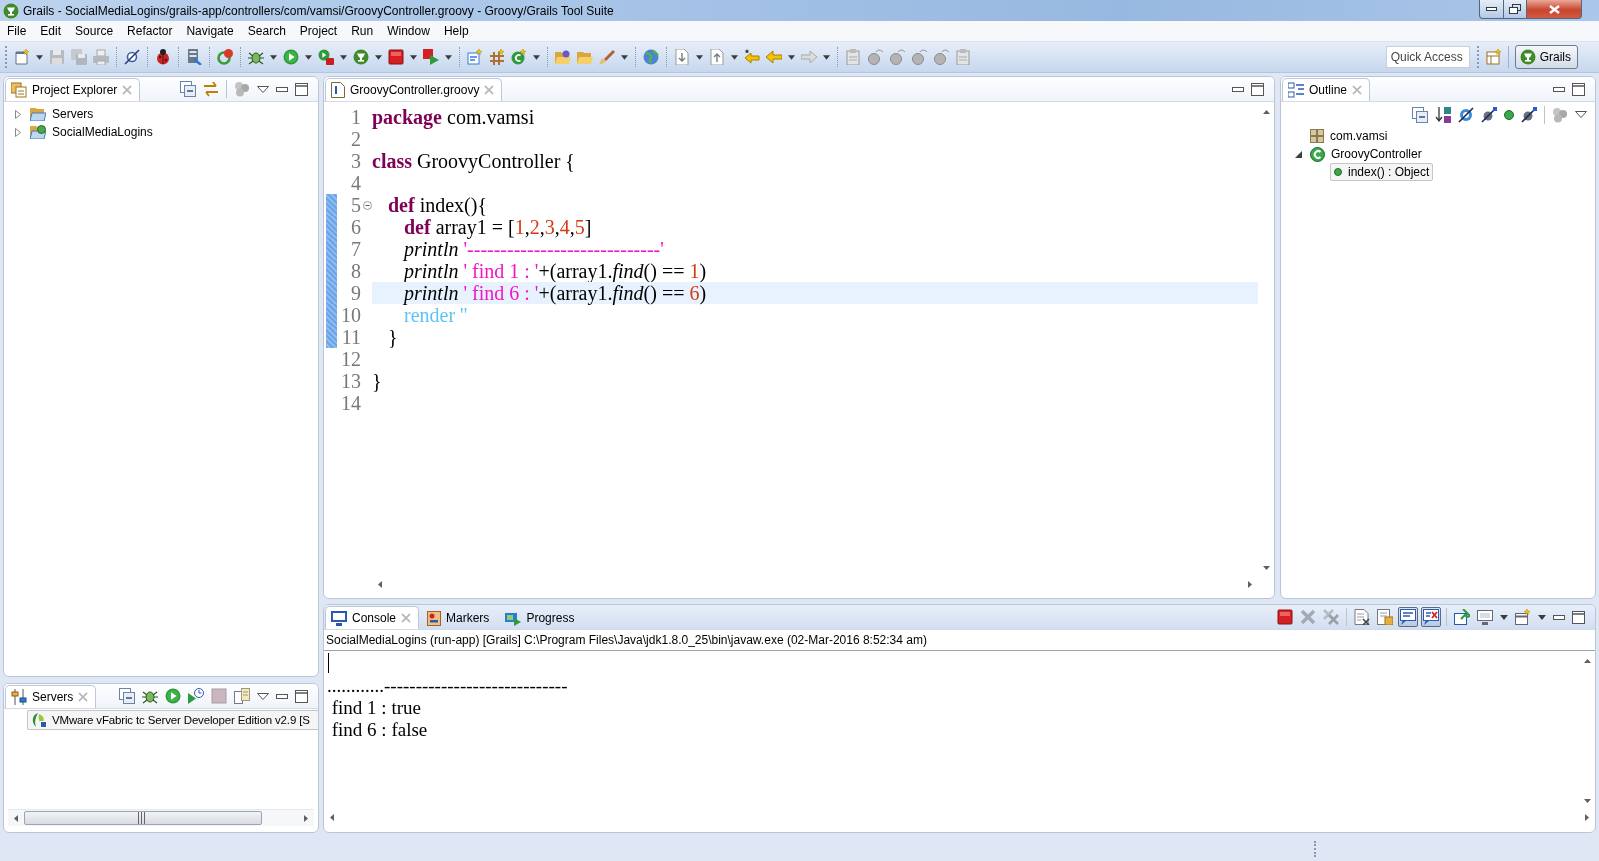 Image resolution: width=1599 pixels, height=861 pixels. I want to click on globe-icon, so click(651, 57).